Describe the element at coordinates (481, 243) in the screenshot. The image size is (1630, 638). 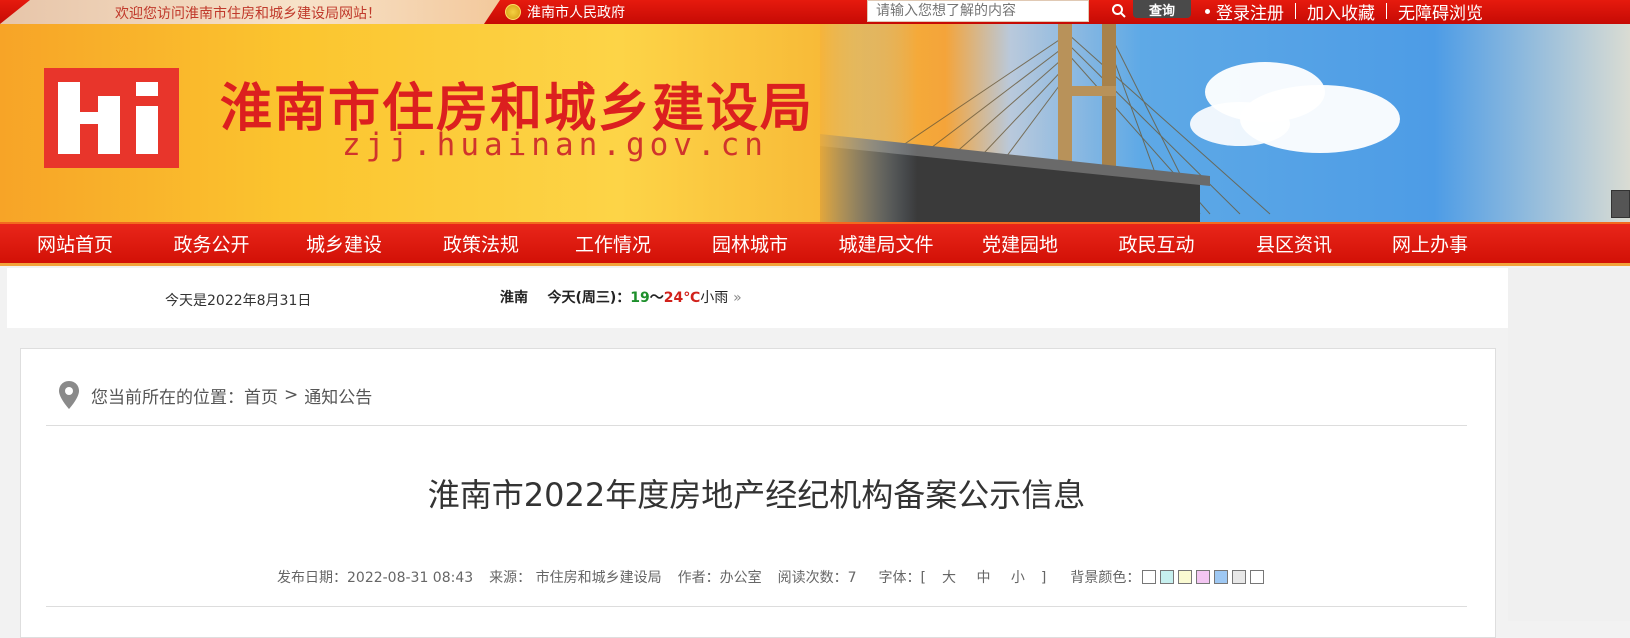
I see `nav-item-policies: 政策法规` at that location.